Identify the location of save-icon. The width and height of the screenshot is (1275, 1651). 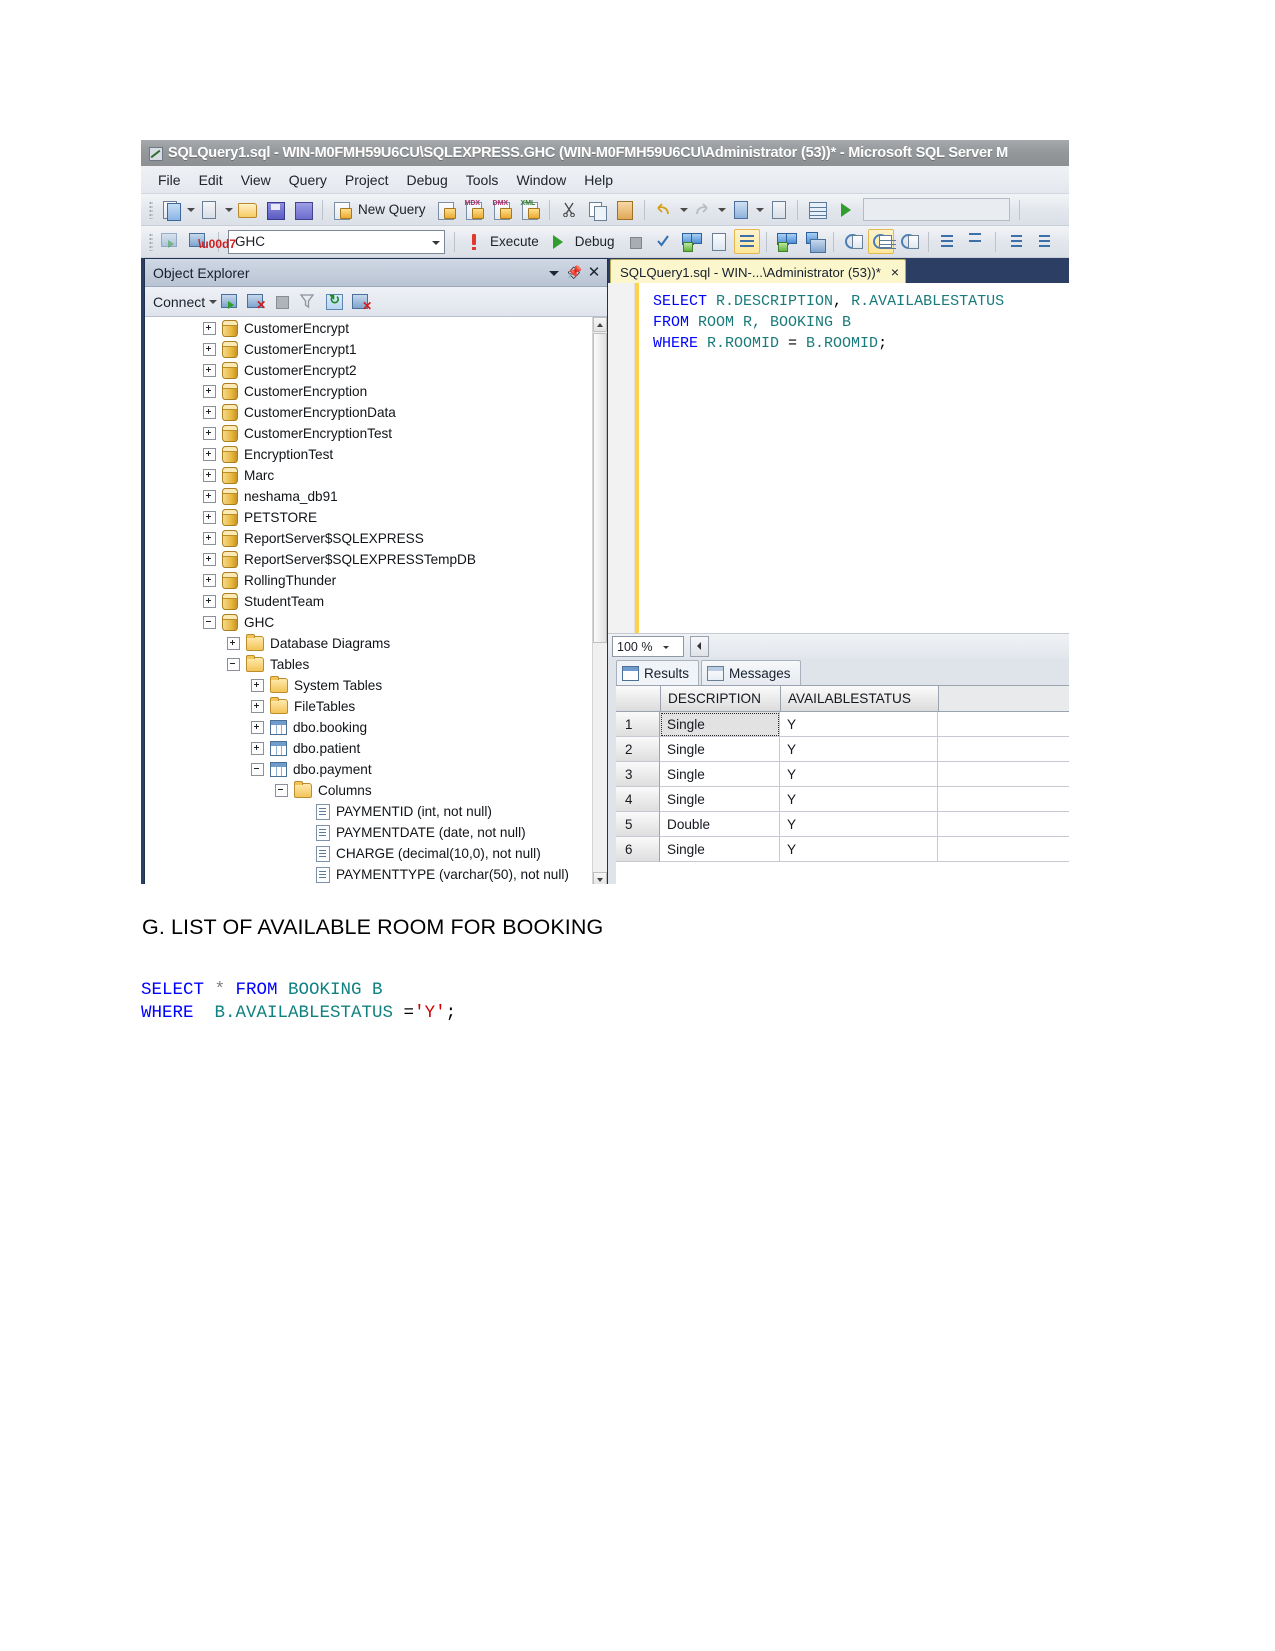
(275, 209).